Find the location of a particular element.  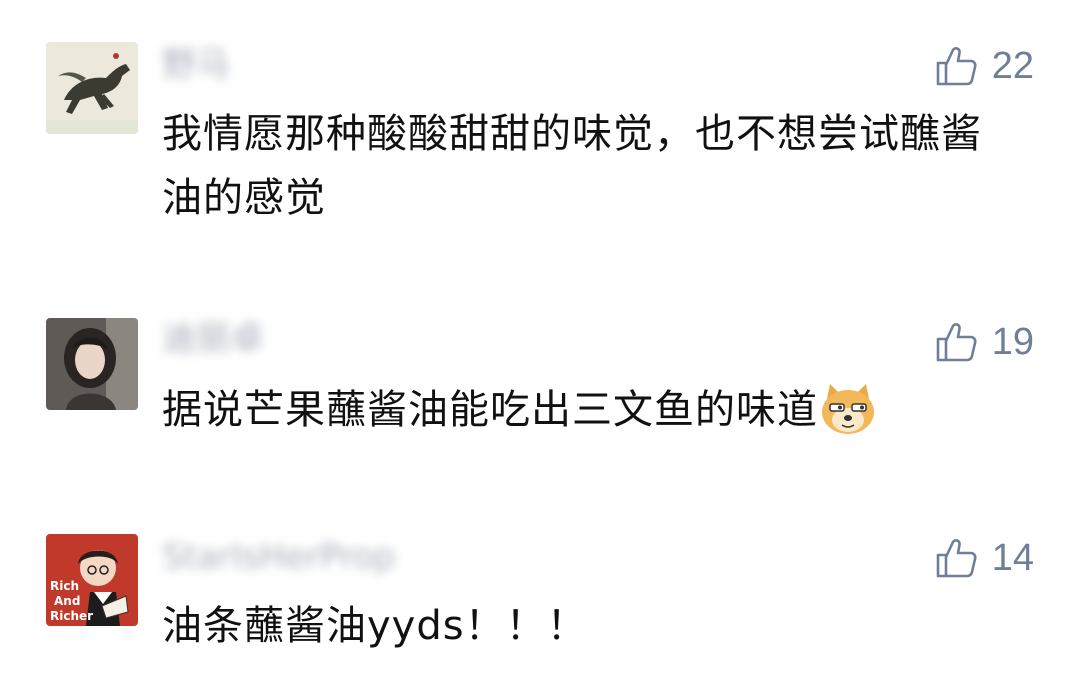

like-button: 22 is located at coordinates (984, 66).